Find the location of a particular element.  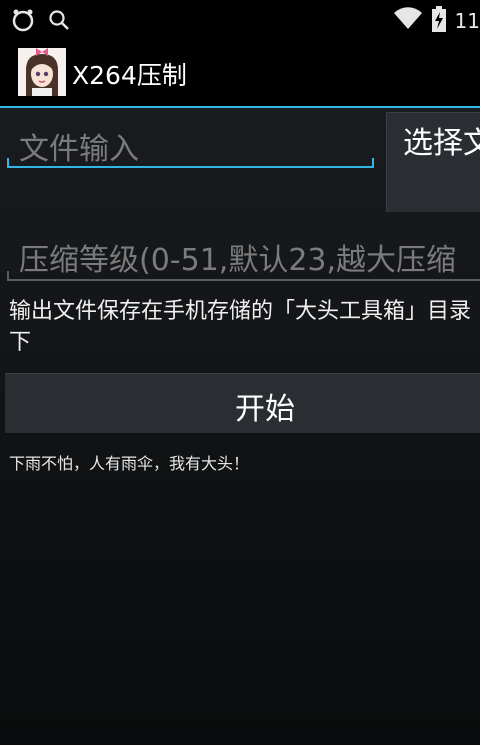

compression-level-placeholder: 压缩等级(0-51,默认23,越大压缩 is located at coordinates (238, 260).